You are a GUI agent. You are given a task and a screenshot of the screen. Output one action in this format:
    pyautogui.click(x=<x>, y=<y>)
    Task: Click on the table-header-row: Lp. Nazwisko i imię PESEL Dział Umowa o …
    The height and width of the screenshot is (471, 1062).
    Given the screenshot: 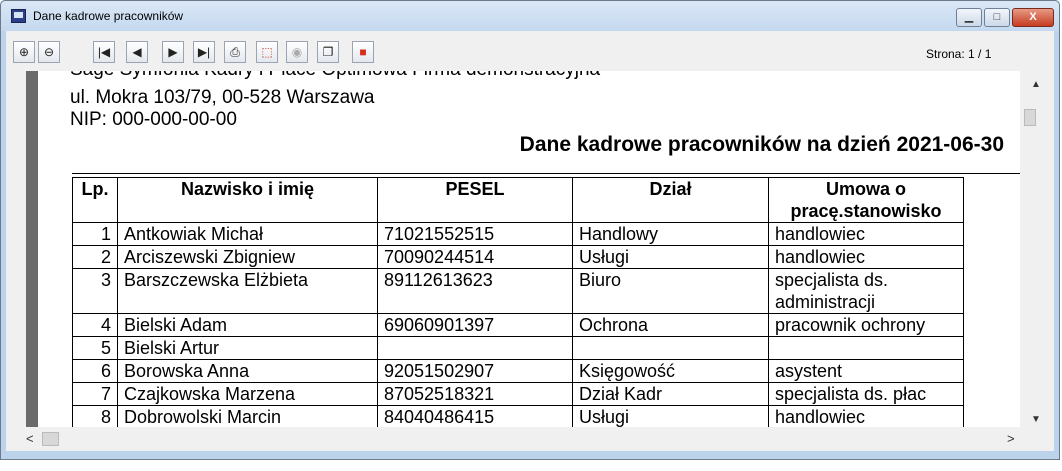 What is the action you would take?
    pyautogui.click(x=518, y=200)
    